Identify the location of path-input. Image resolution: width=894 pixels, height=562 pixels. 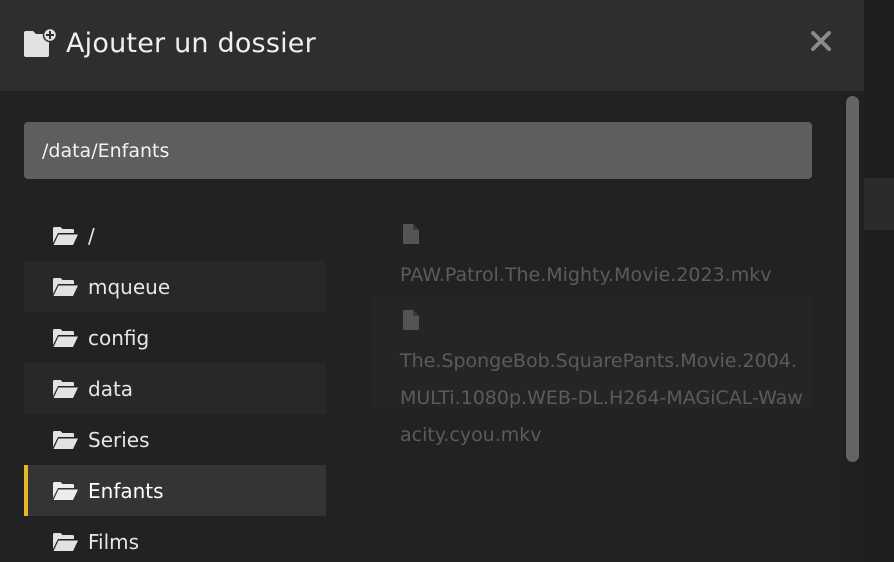
(418, 150).